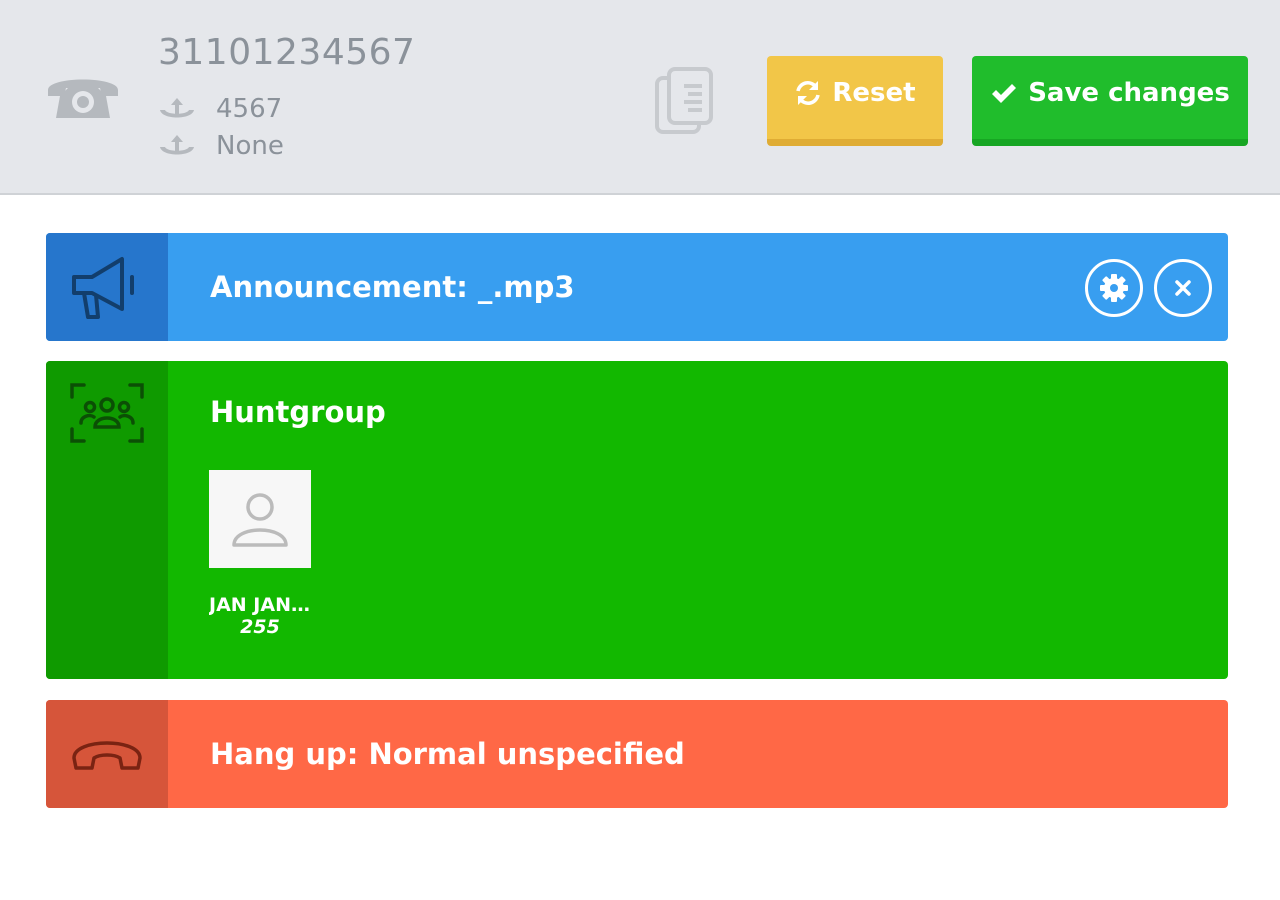 The height and width of the screenshot is (900, 1280). I want to click on check-icon, so click(1004, 93).